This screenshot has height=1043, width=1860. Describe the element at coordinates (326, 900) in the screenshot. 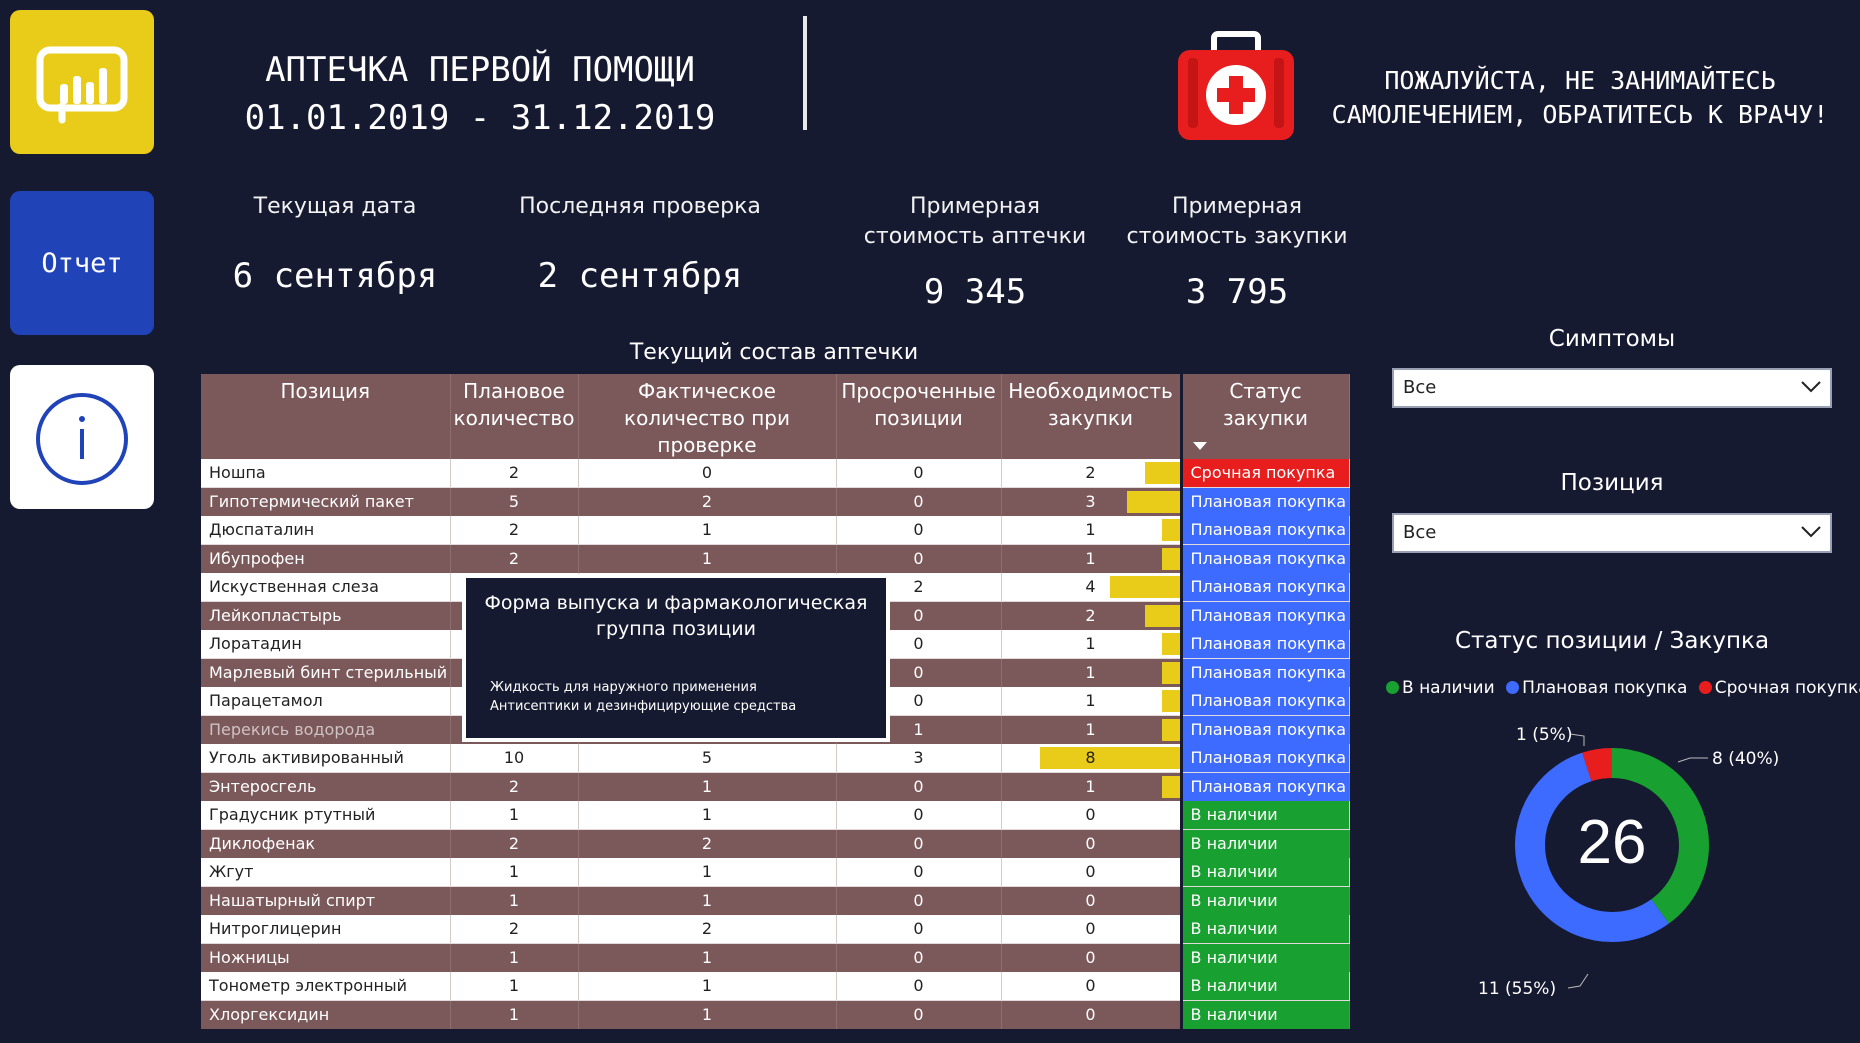

I see `cell-position: Нашатырный спирт` at that location.